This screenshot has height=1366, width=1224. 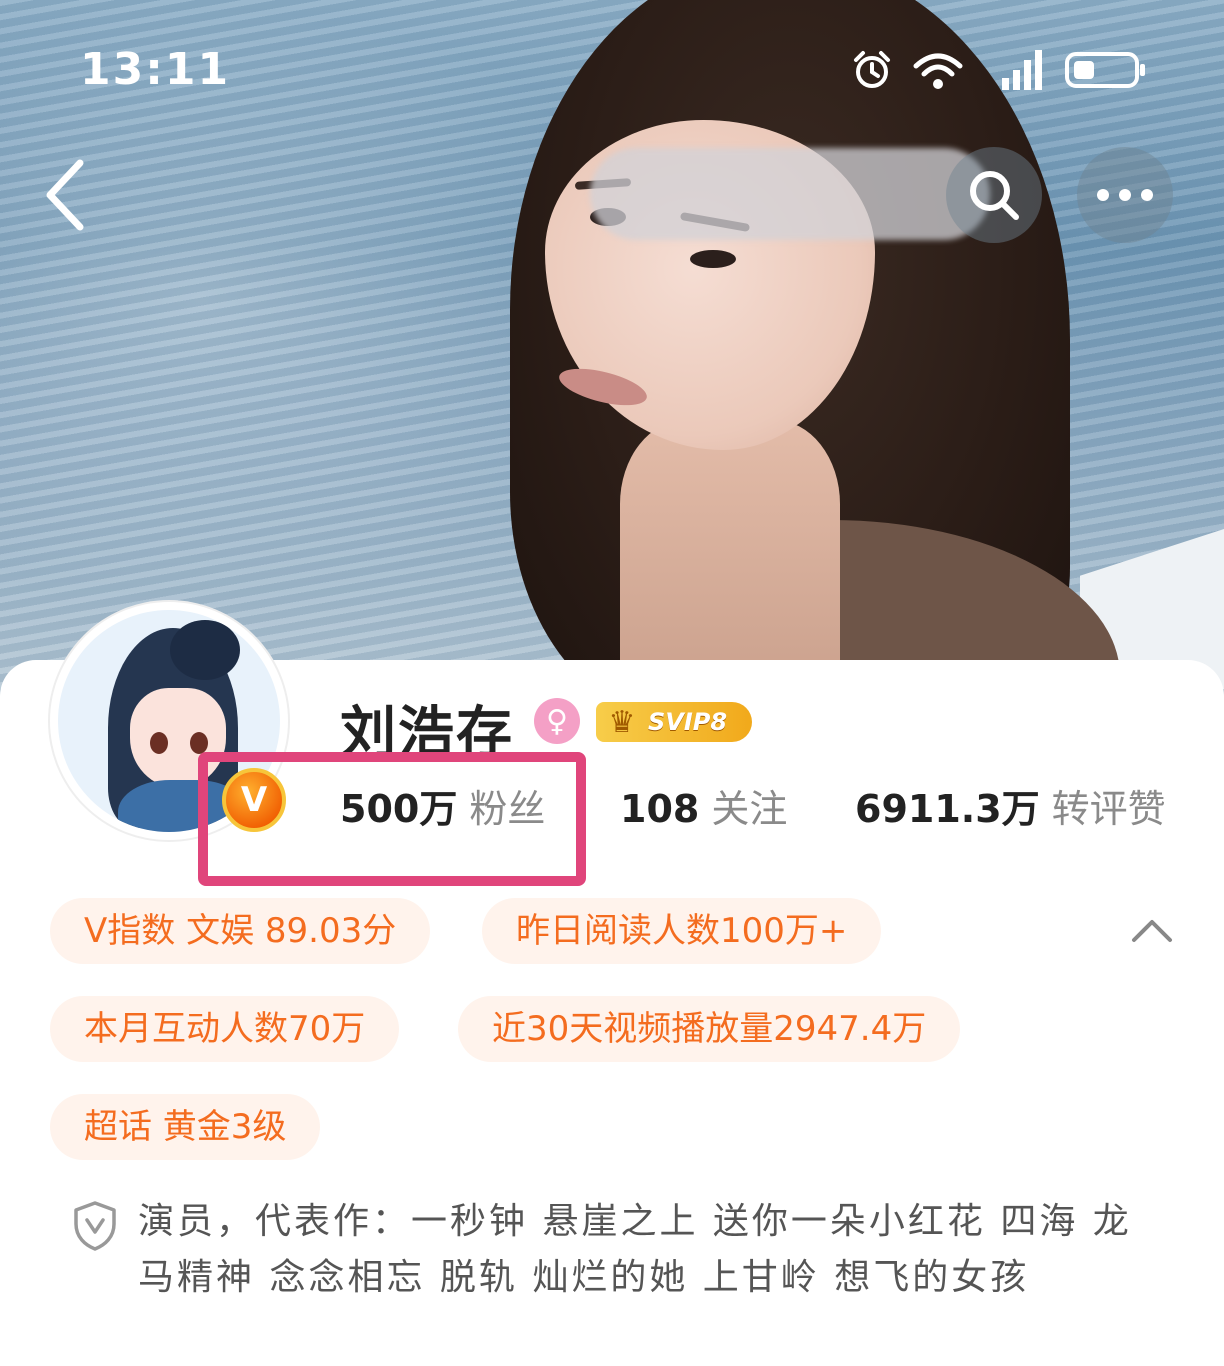 I want to click on status-bar: 13:11, so click(x=612, y=70).